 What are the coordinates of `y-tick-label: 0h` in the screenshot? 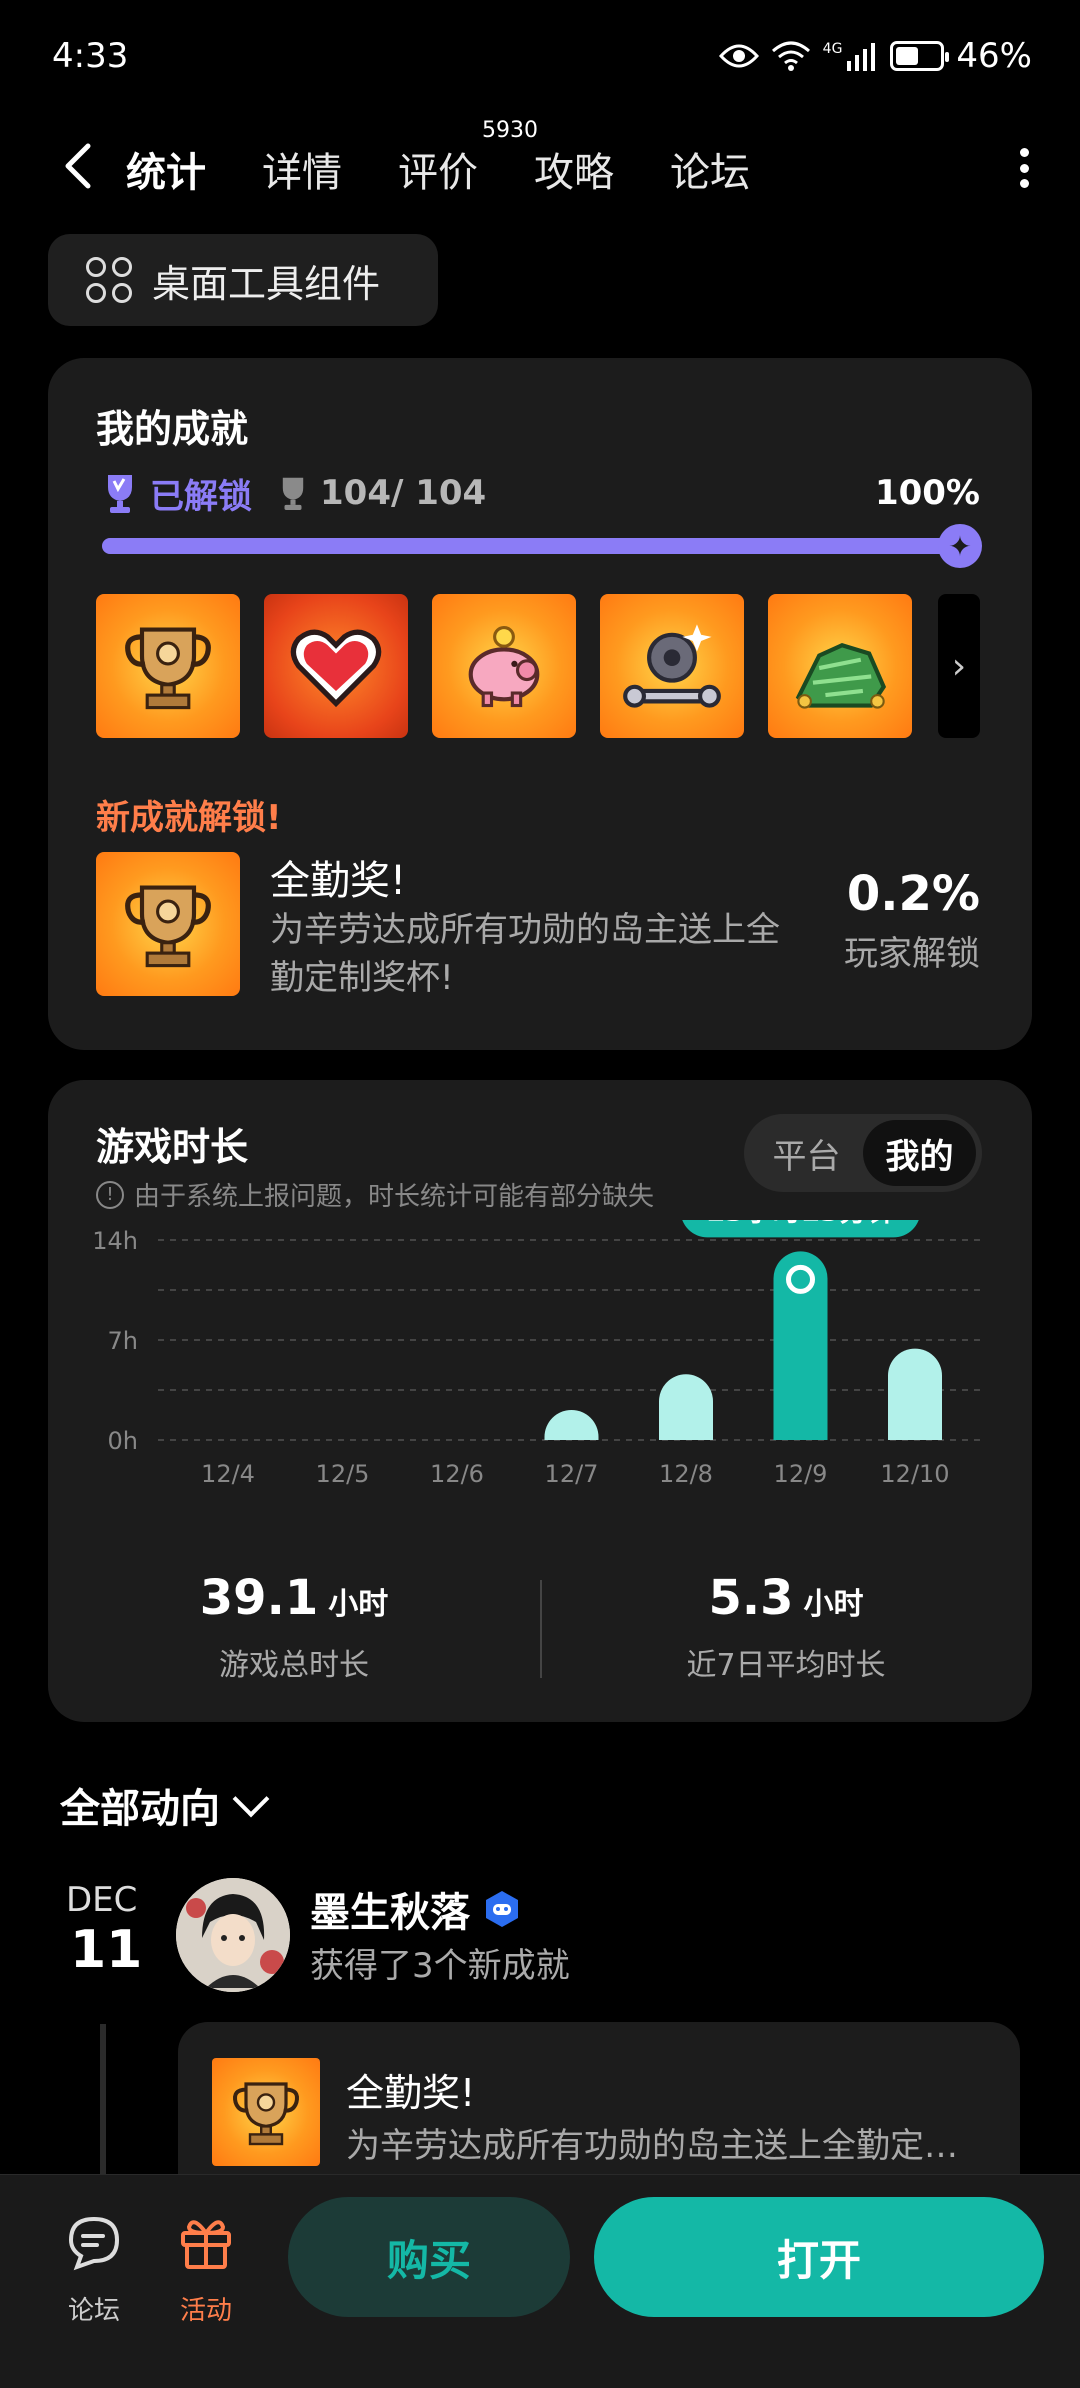 It's located at (123, 1441).